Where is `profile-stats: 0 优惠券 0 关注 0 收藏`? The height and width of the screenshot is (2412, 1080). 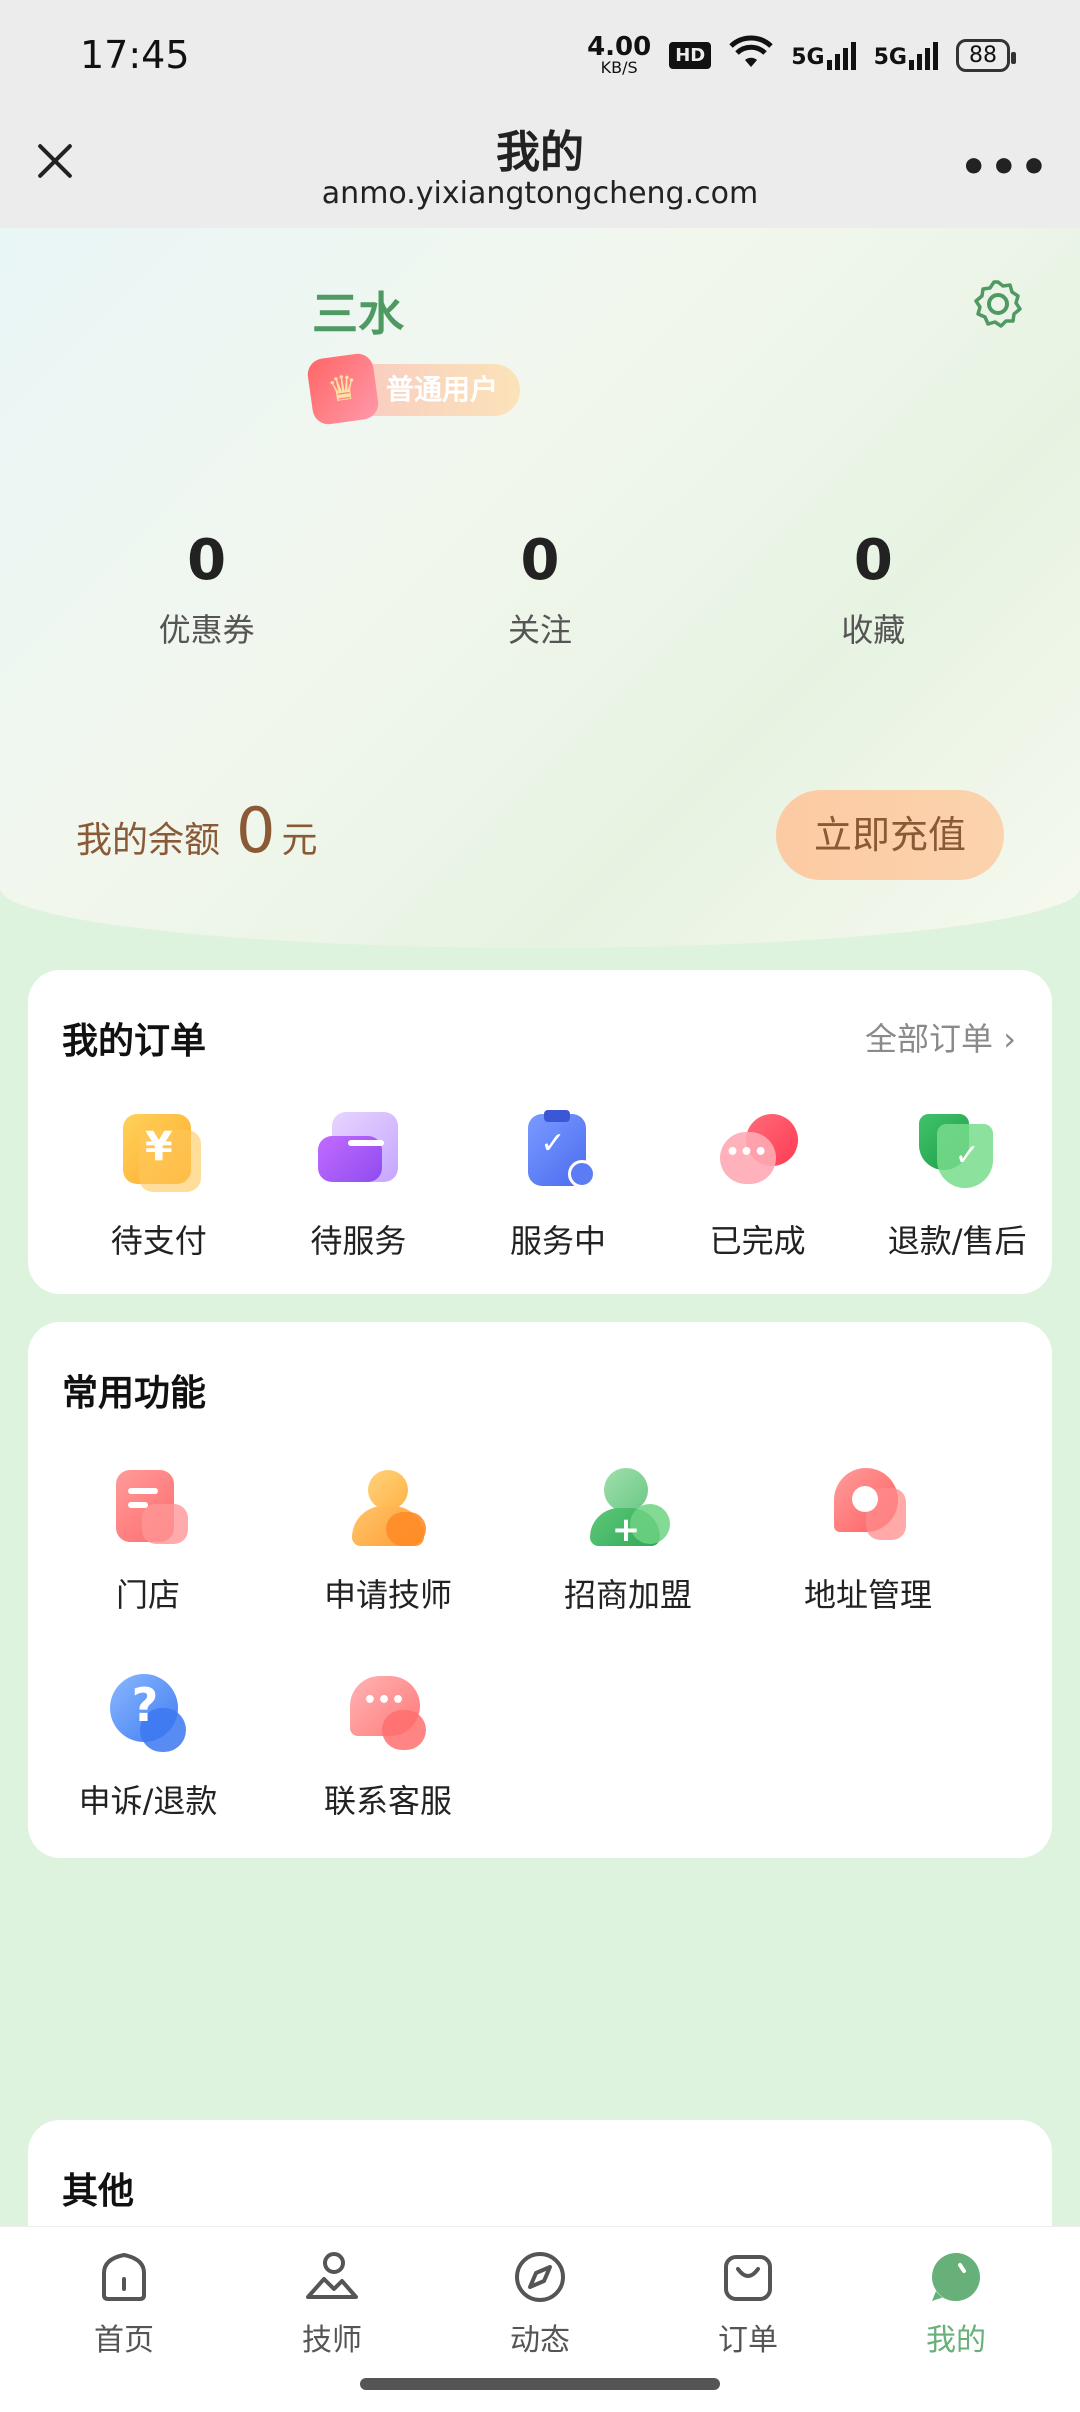 profile-stats: 0 优惠券 0 关注 0 收藏 is located at coordinates (540, 589).